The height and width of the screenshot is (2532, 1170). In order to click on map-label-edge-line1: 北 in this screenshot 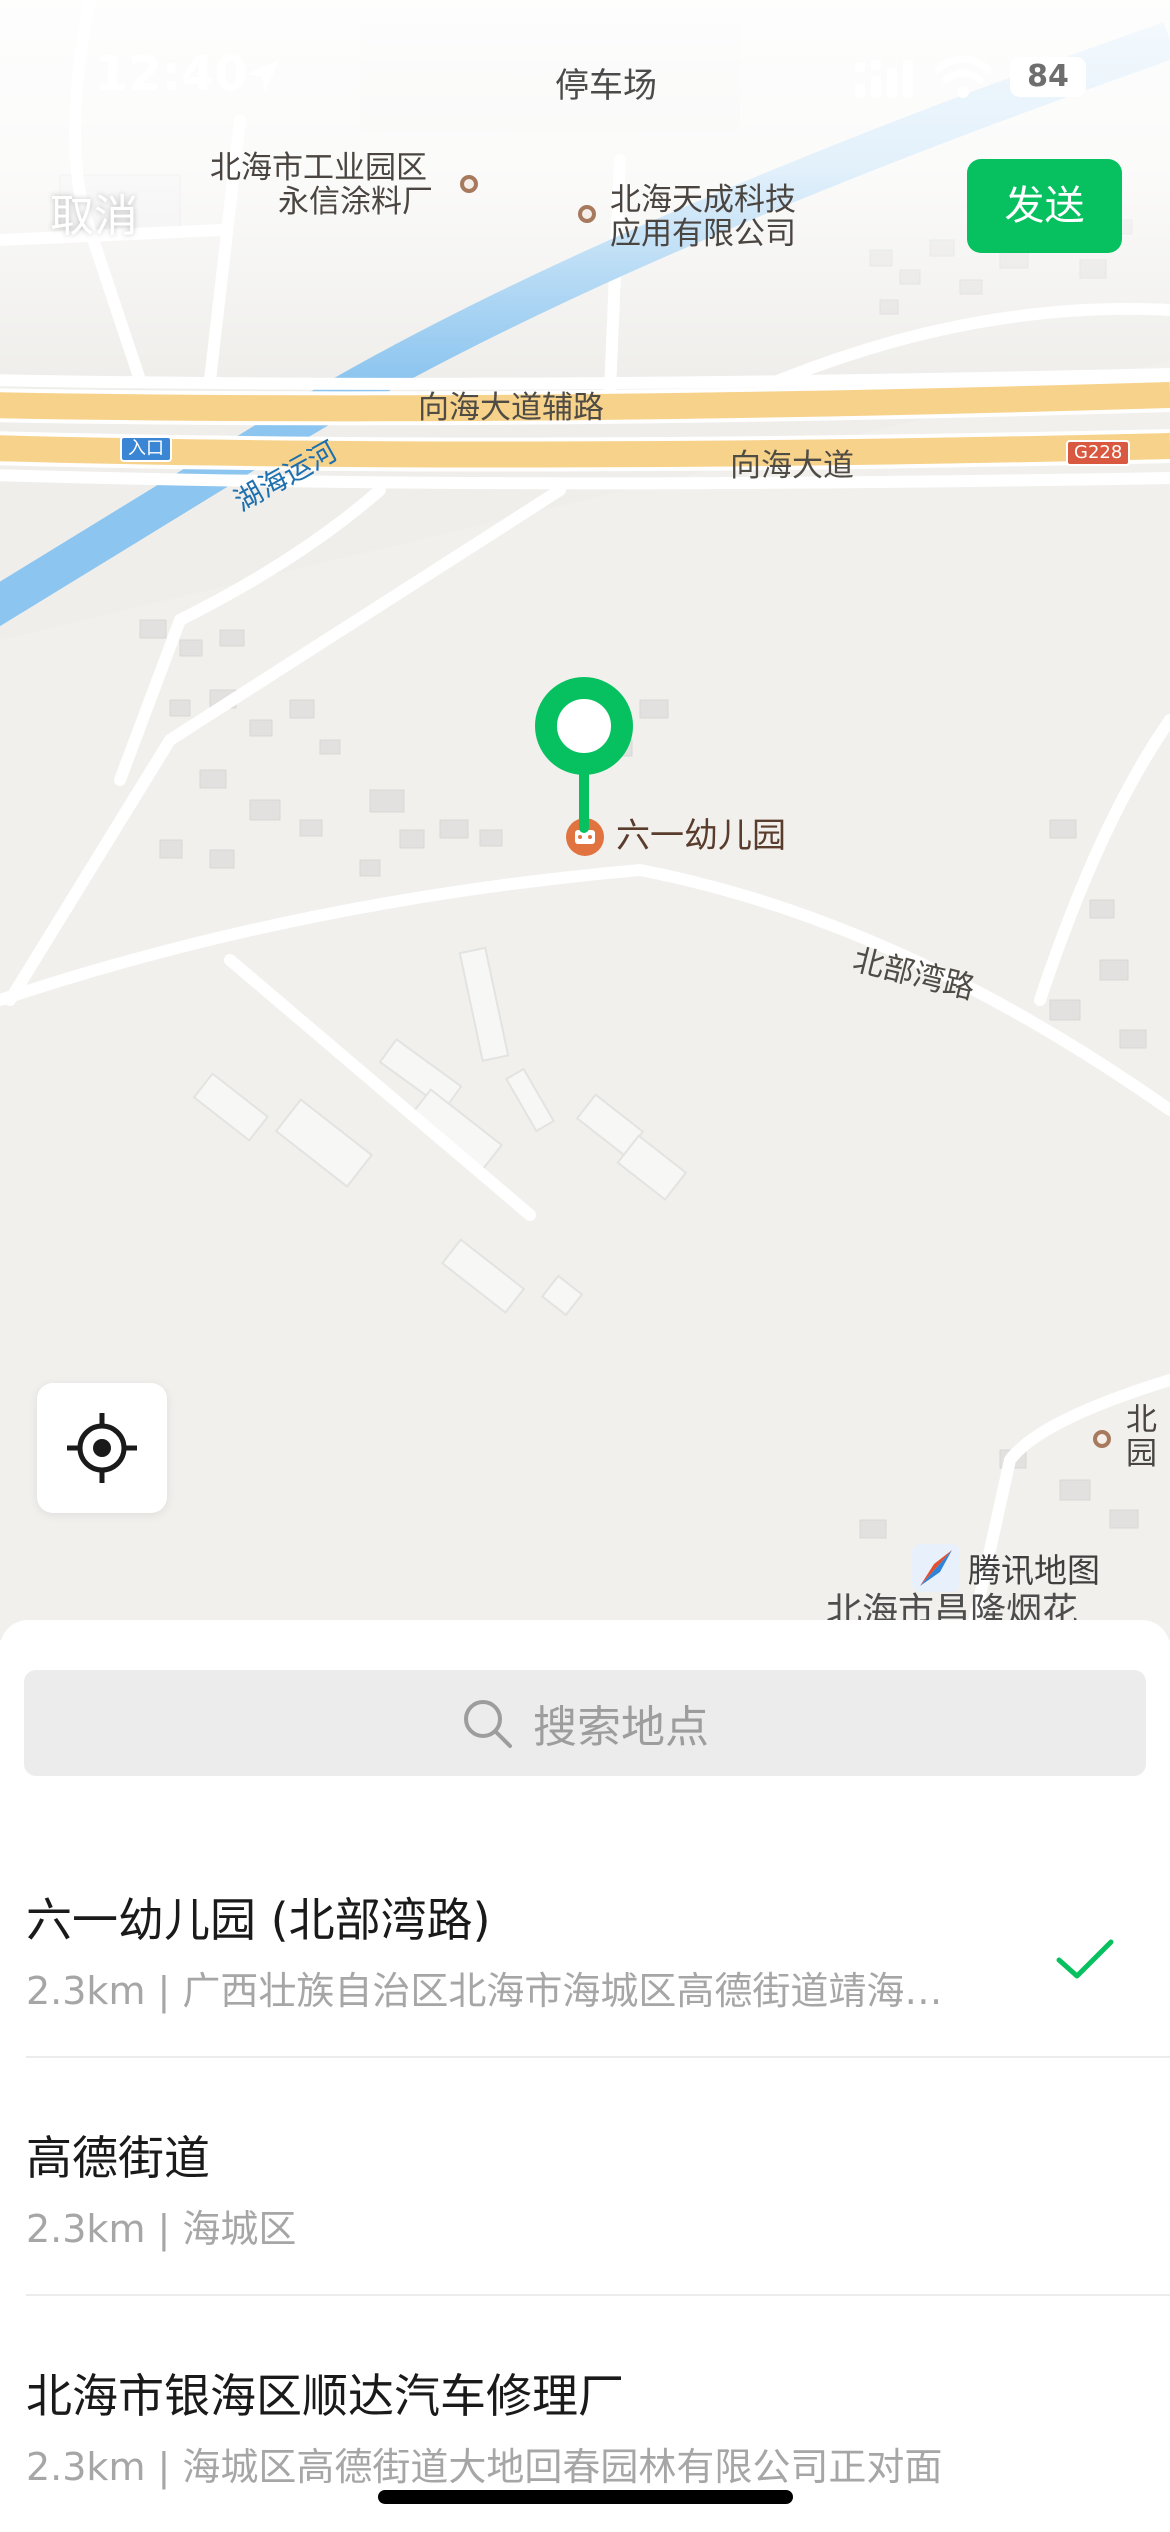, I will do `click(1141, 1420)`.